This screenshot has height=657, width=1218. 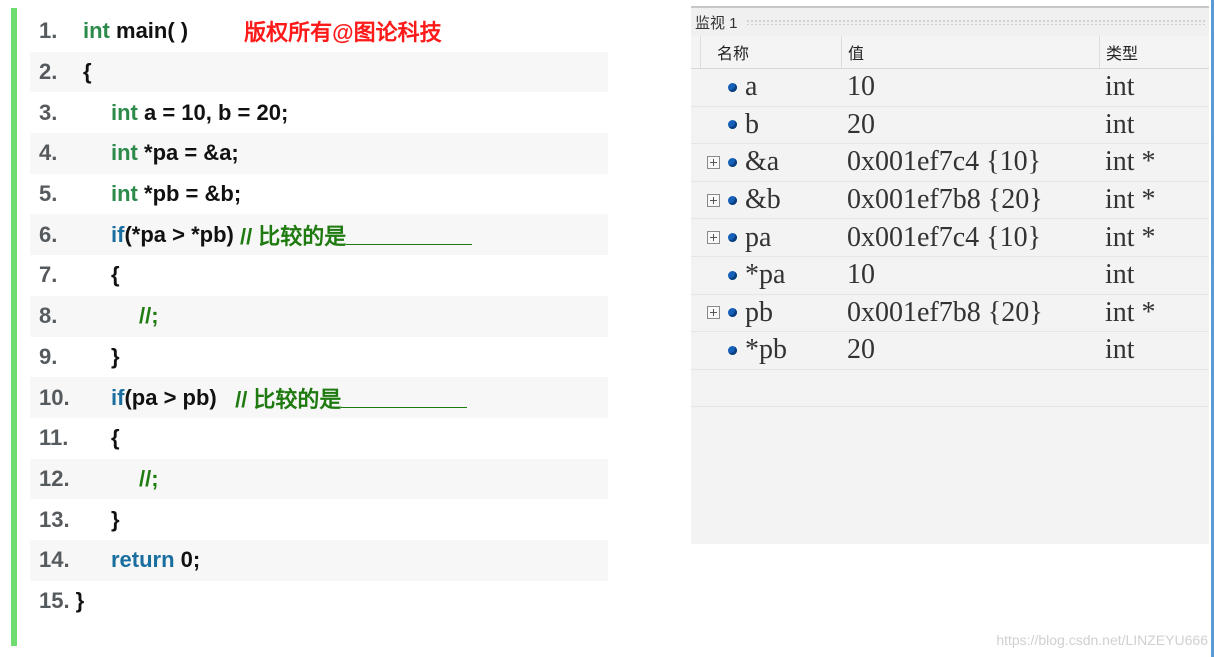 What do you see at coordinates (752, 125) in the screenshot?
I see `watch-name: b` at bounding box center [752, 125].